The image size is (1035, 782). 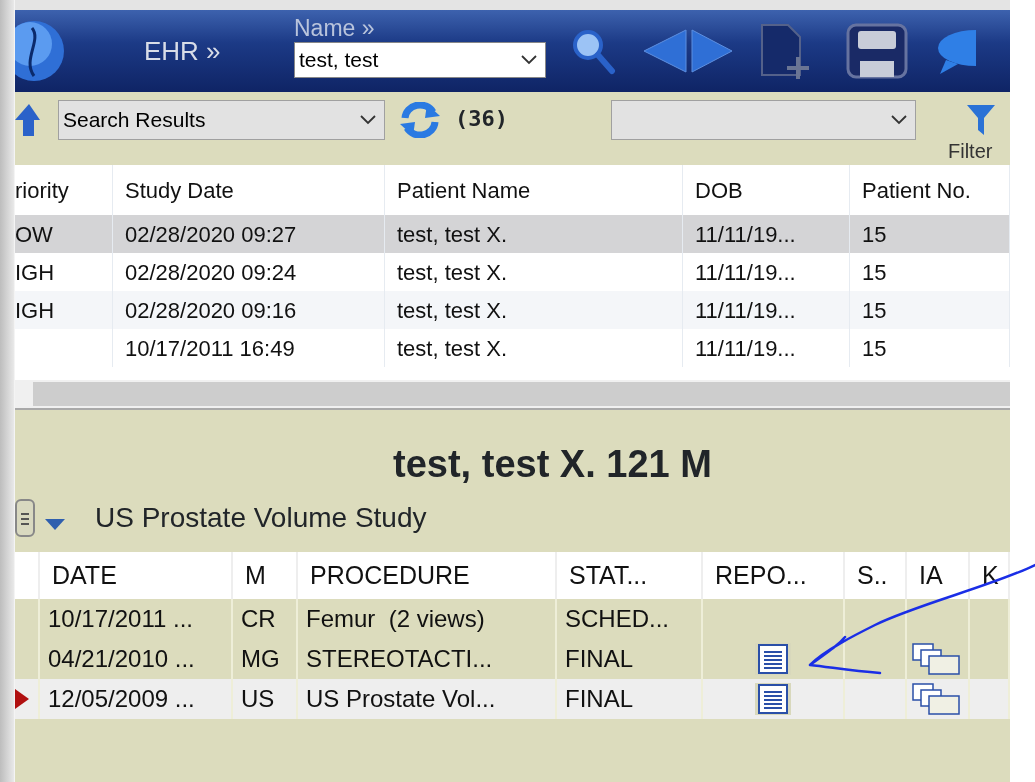 I want to click on filter-label: Filter, so click(x=970, y=151).